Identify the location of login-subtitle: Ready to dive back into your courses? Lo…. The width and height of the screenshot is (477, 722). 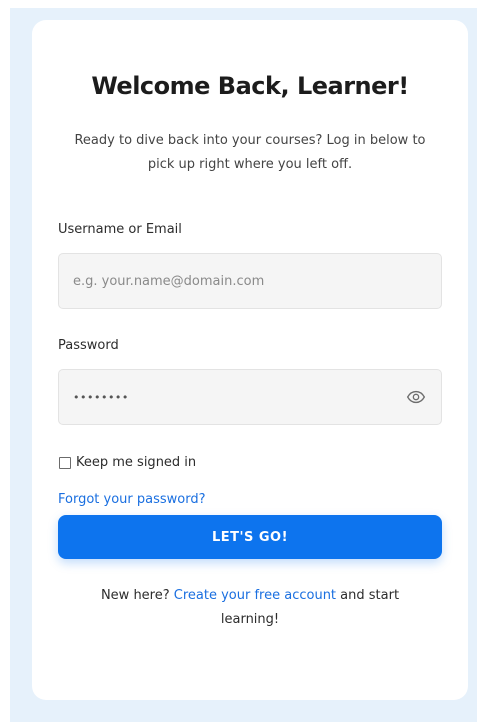
(250, 152).